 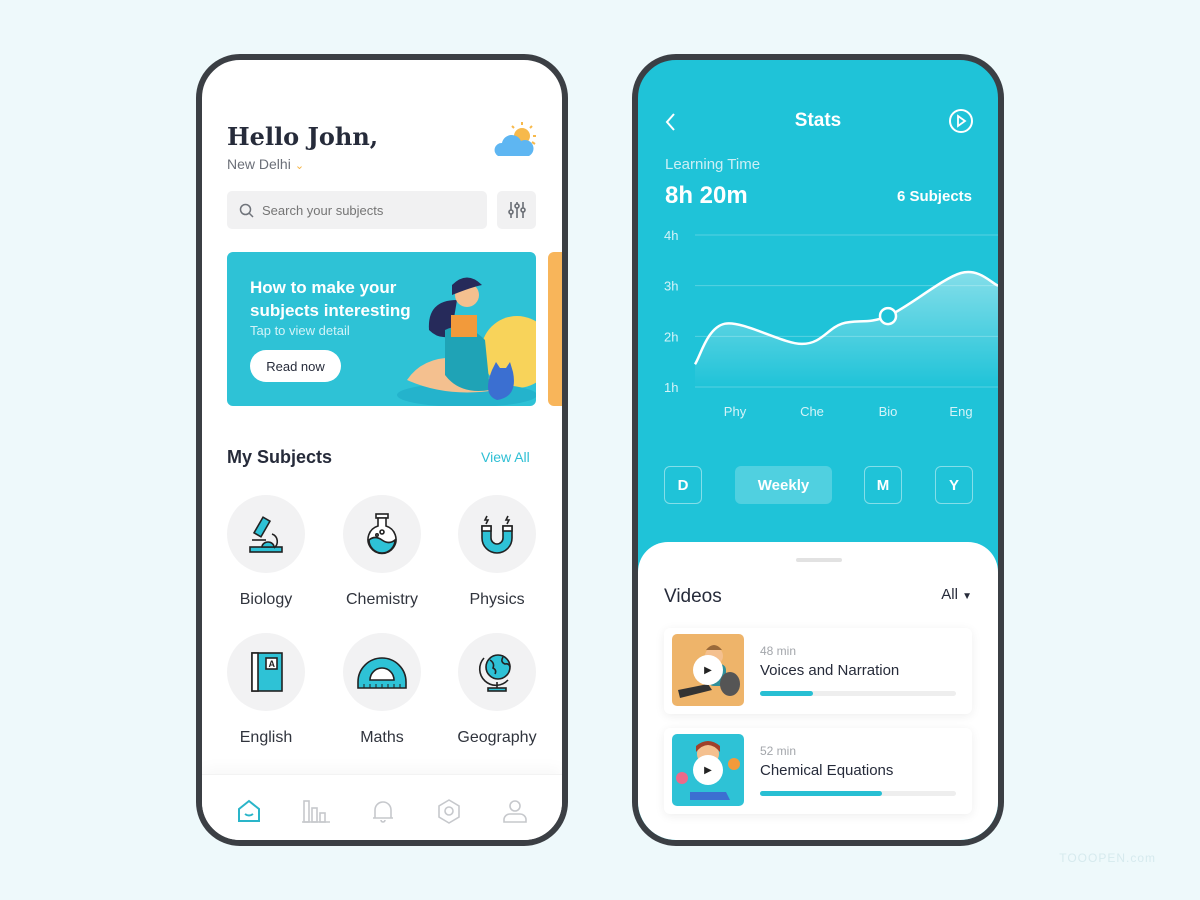 I want to click on book-icon: A, so click(x=267, y=672).